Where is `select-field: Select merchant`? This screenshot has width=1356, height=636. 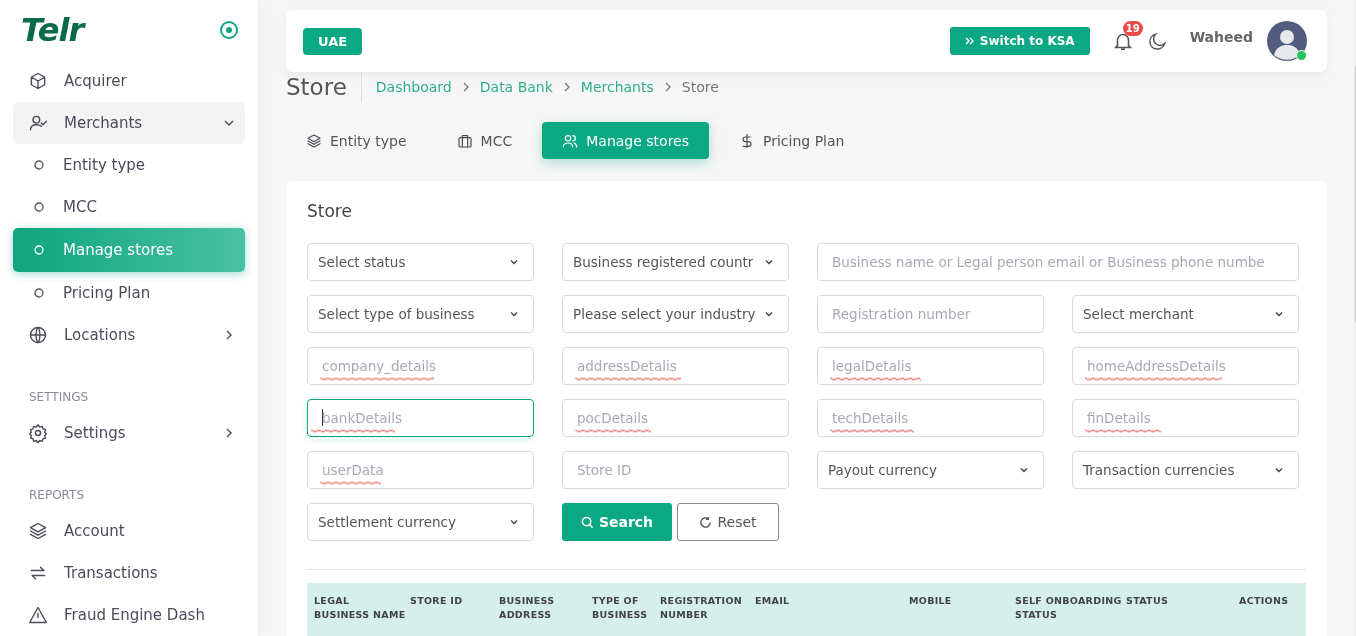 select-field: Select merchant is located at coordinates (1185, 314).